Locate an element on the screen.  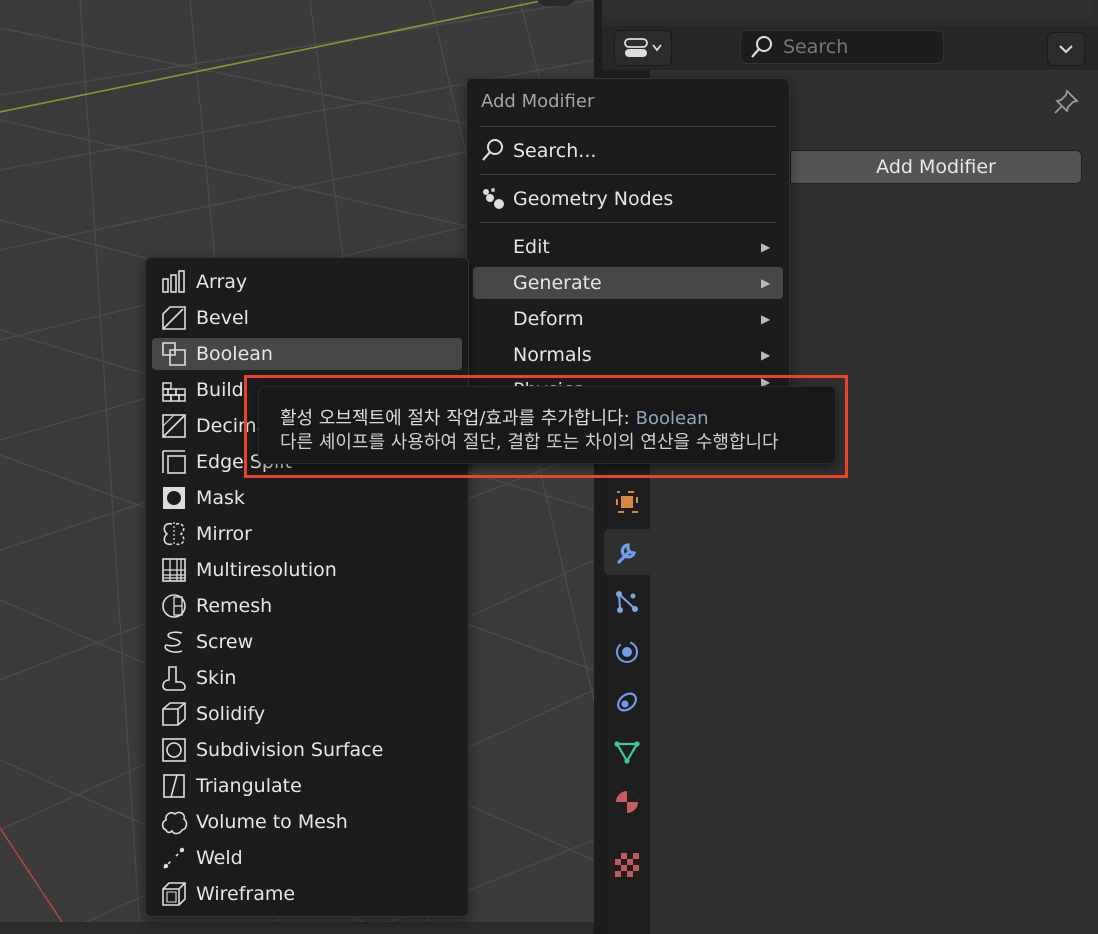
menu-item-edit: Edit ▶ is located at coordinates (628, 247).